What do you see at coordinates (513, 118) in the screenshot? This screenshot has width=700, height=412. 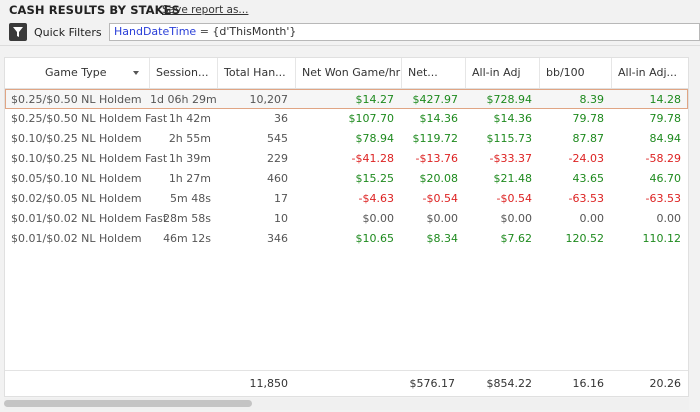 I see `cell-allin-adj: $14.36` at bounding box center [513, 118].